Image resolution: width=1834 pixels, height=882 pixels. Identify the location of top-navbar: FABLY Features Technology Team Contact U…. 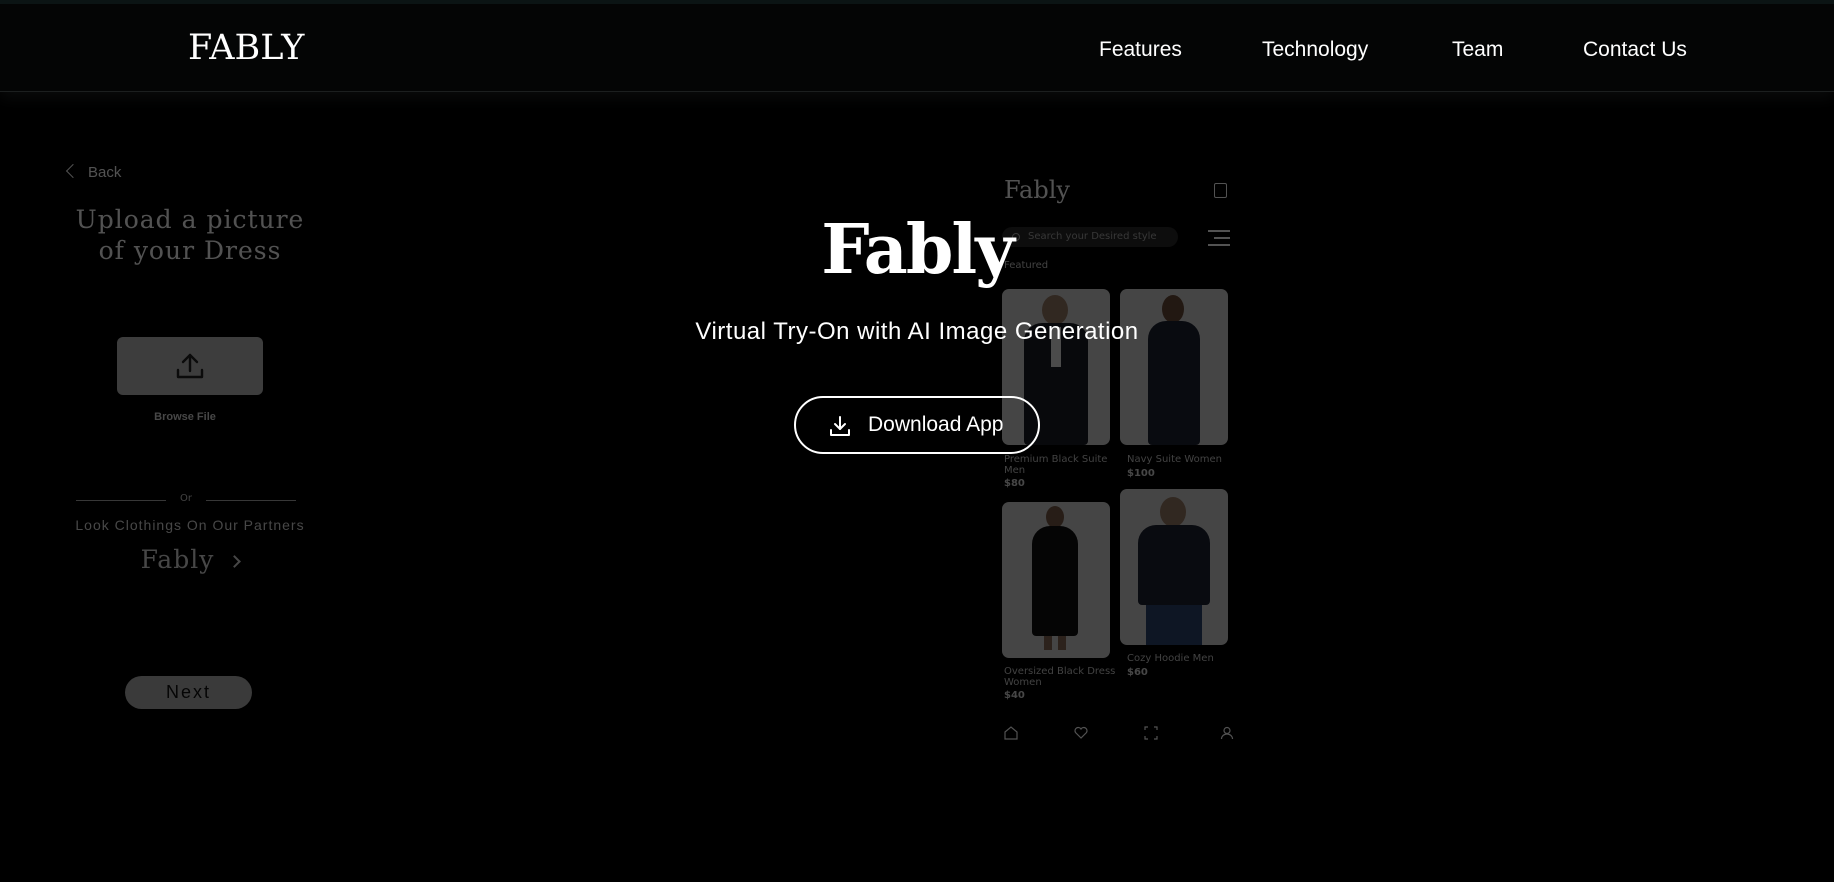
(917, 46).